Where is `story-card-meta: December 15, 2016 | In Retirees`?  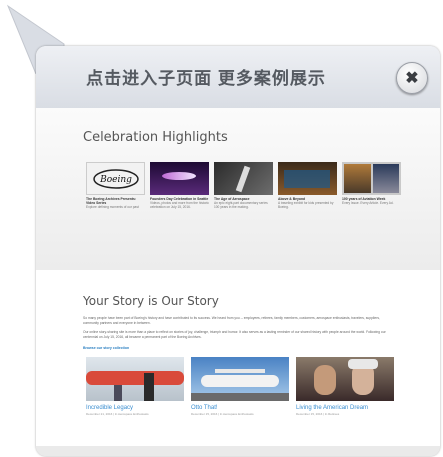
story-card-meta: December 15, 2016 | In Retirees is located at coordinates (318, 414).